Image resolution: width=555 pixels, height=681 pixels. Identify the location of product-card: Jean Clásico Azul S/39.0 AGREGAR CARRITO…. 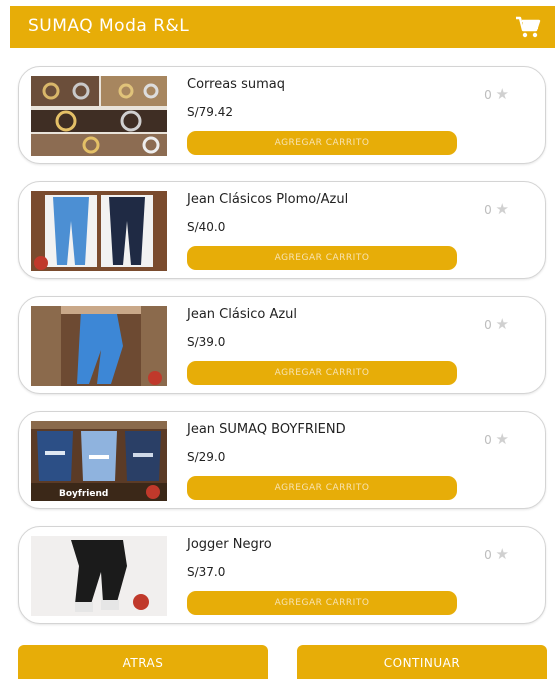
(282, 345).